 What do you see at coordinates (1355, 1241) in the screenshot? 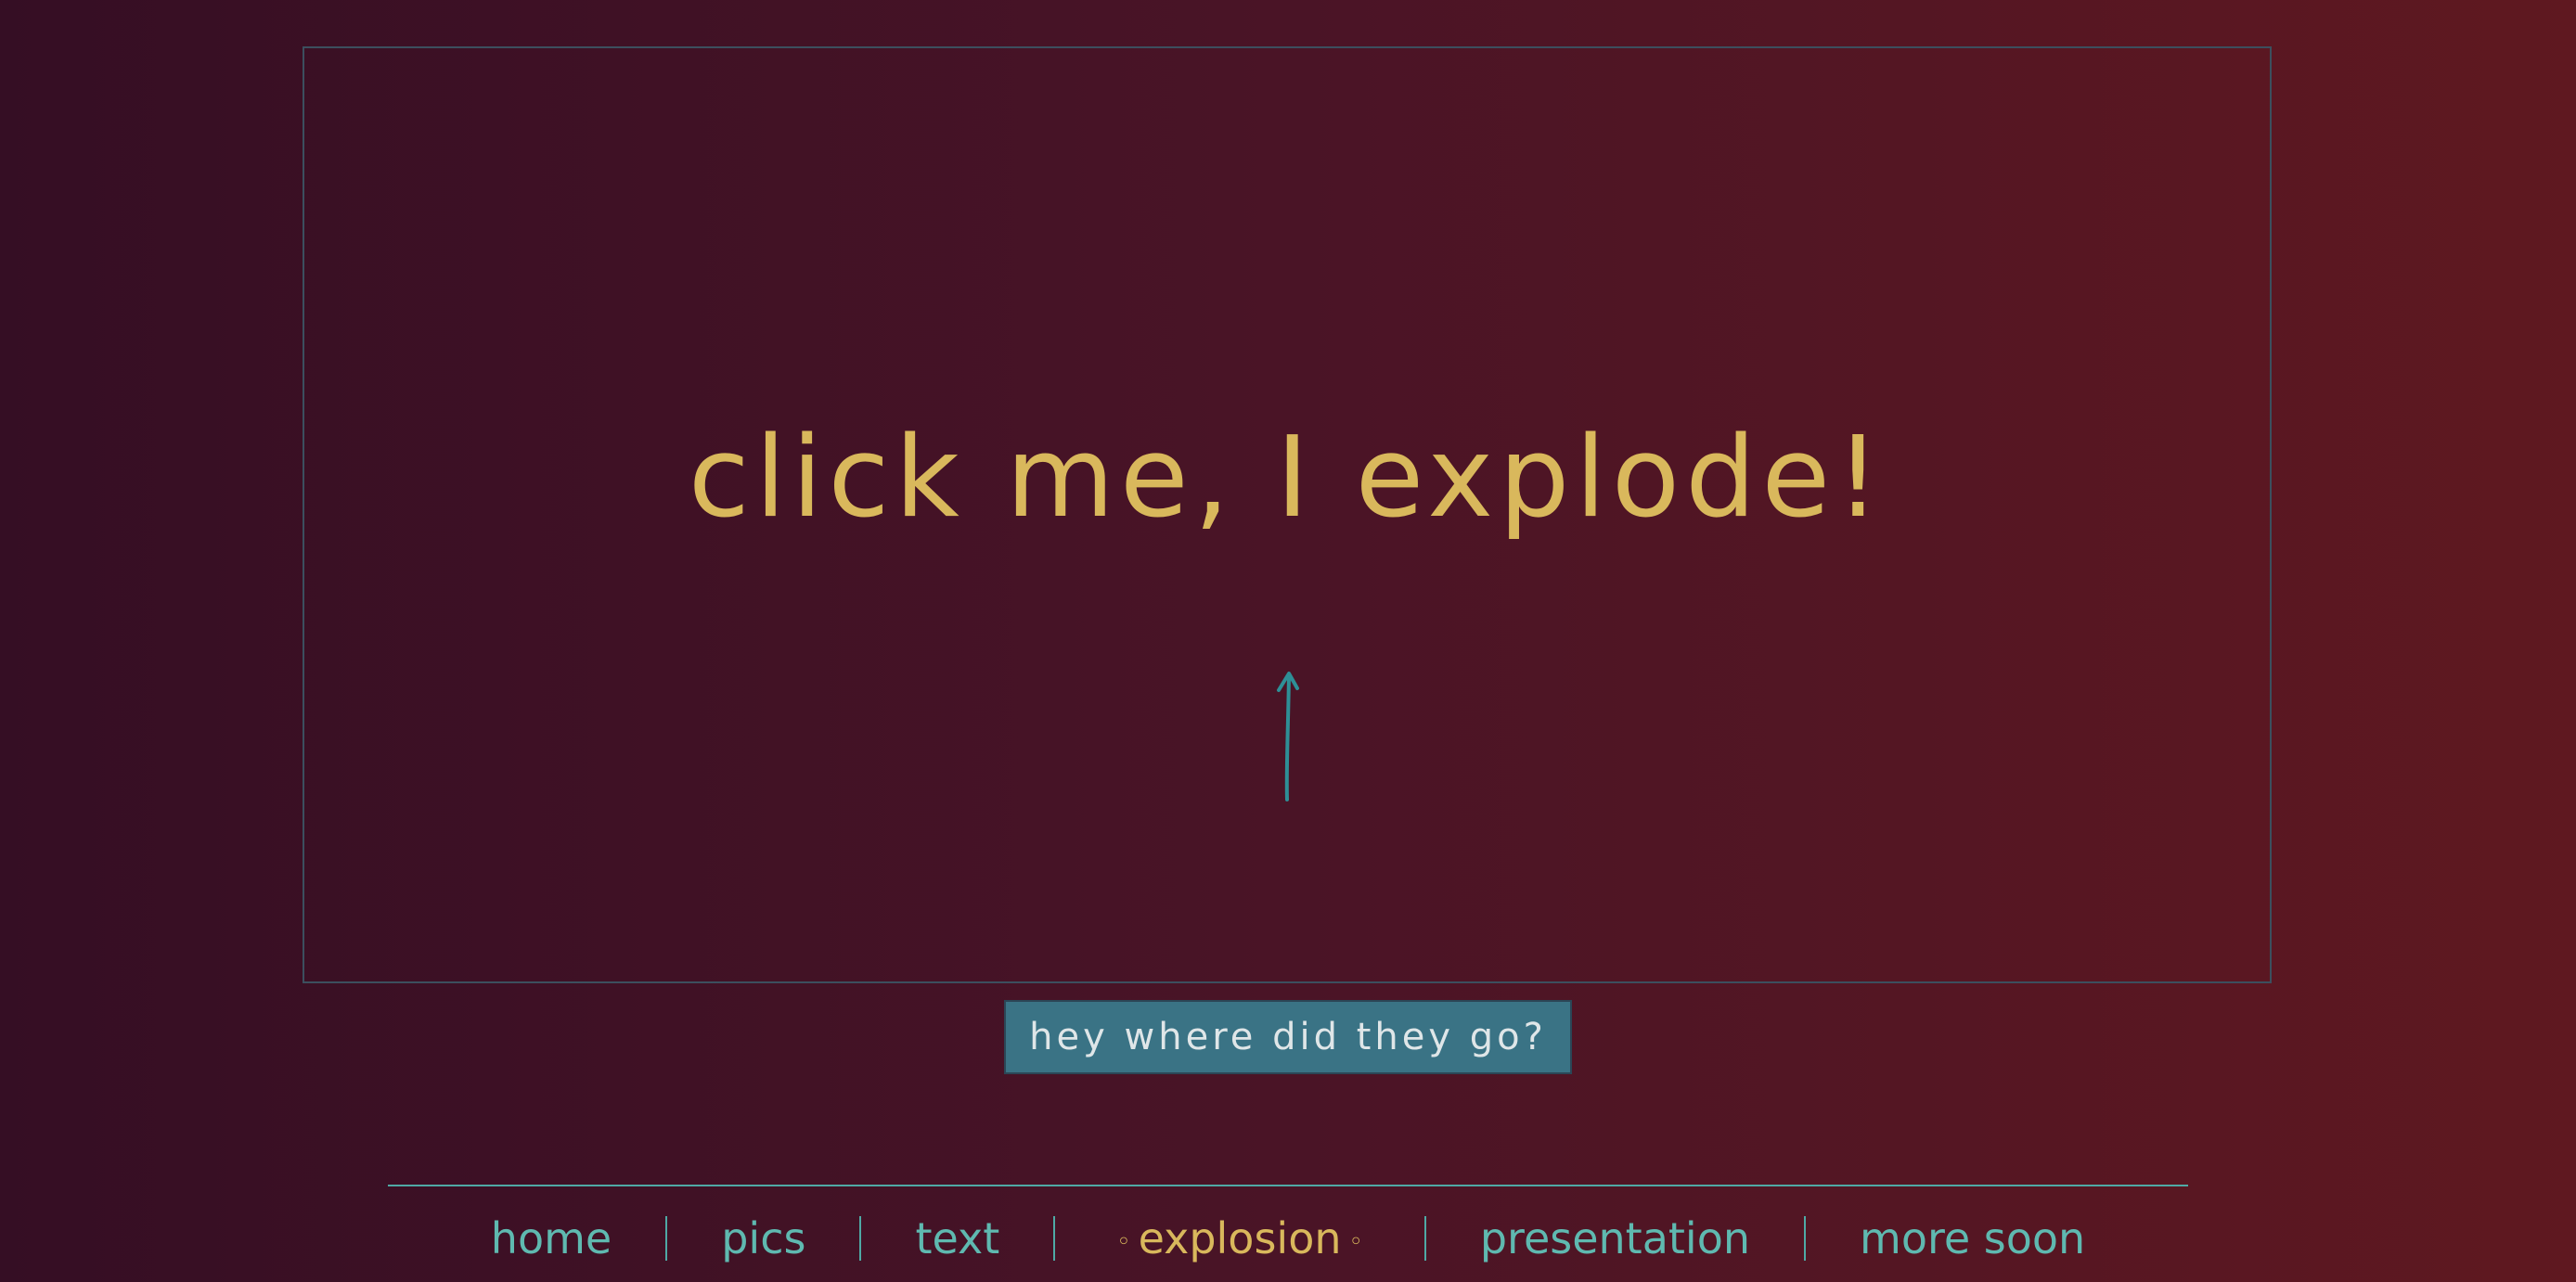
I see `current-marker-right: ◦` at bounding box center [1355, 1241].